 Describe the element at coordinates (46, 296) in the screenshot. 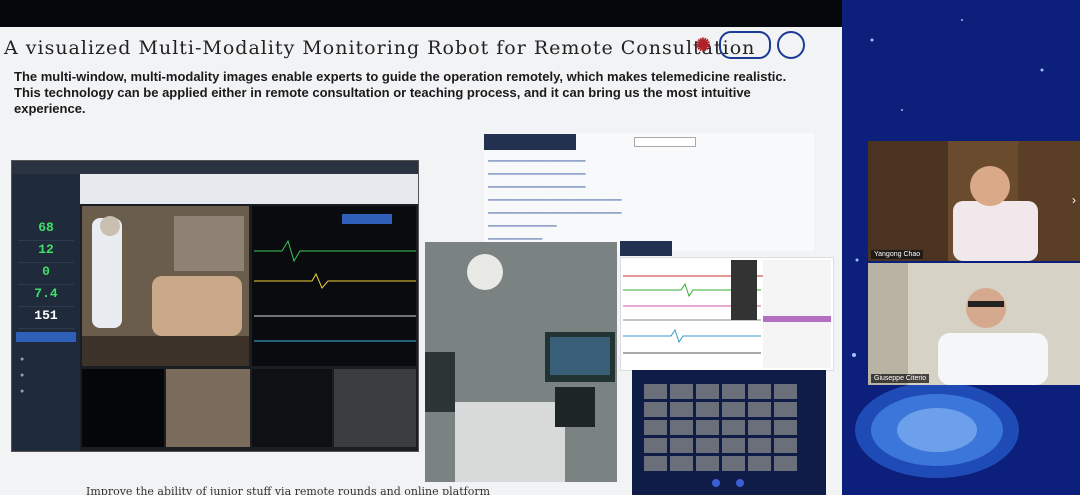

I see `vital-reading: 7.4` at that location.